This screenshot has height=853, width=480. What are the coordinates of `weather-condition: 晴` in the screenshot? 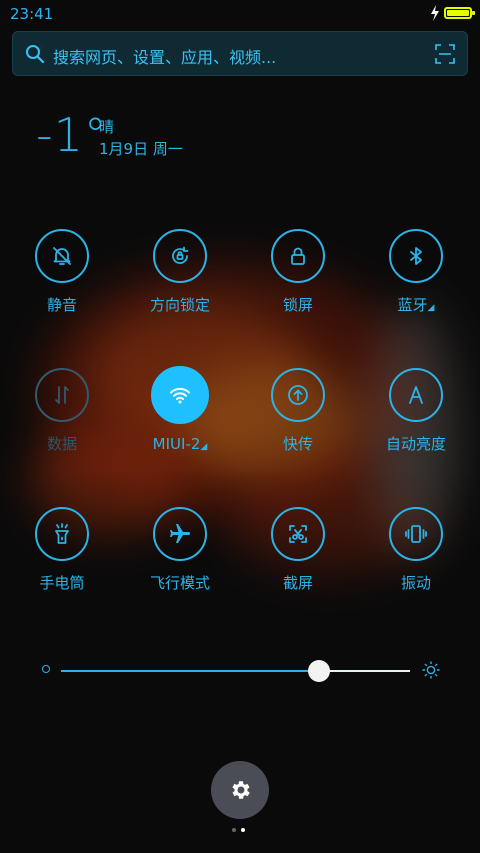 It's located at (107, 127).